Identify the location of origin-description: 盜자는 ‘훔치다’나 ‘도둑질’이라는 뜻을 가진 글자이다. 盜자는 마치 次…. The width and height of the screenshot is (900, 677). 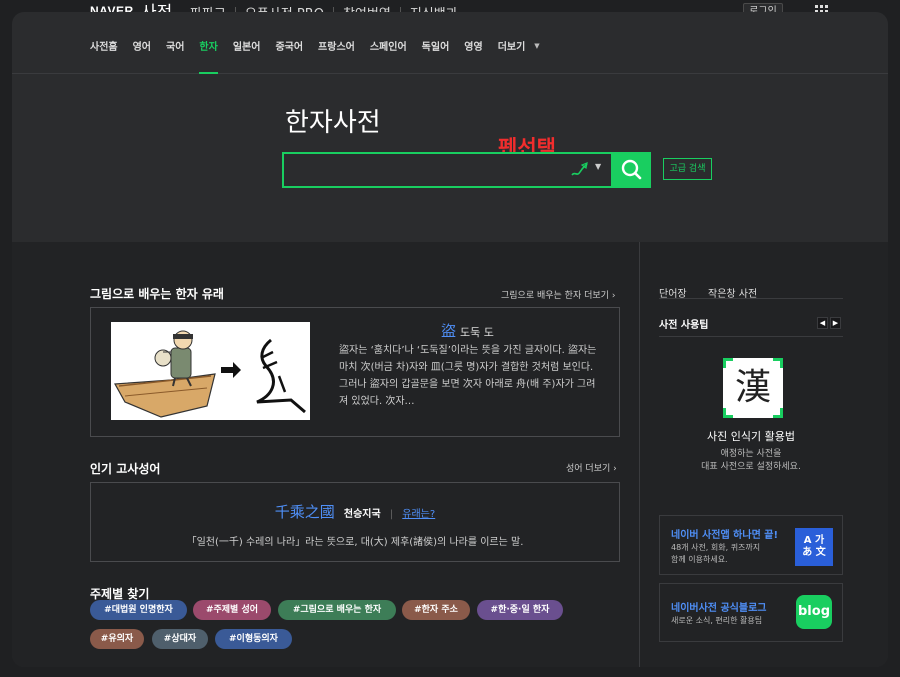
(468, 376).